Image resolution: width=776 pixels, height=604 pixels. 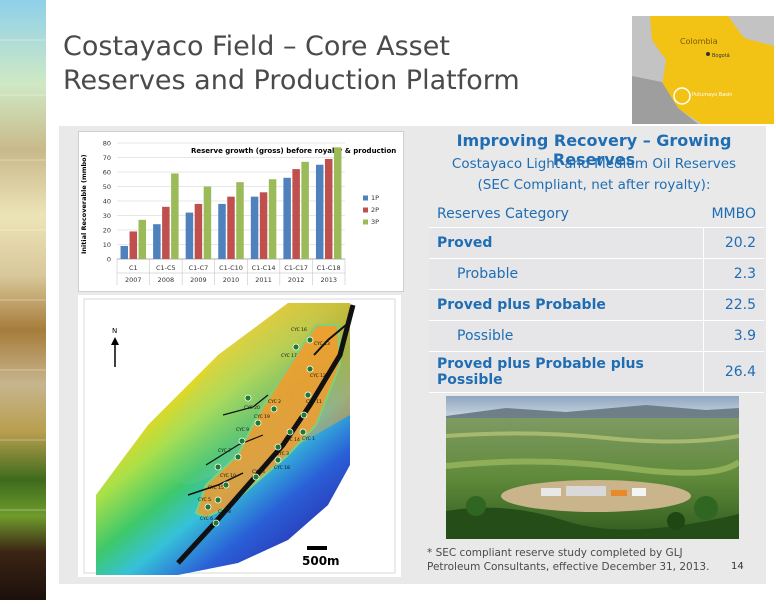 I want to click on legend-swatch-1p, so click(x=365, y=198).